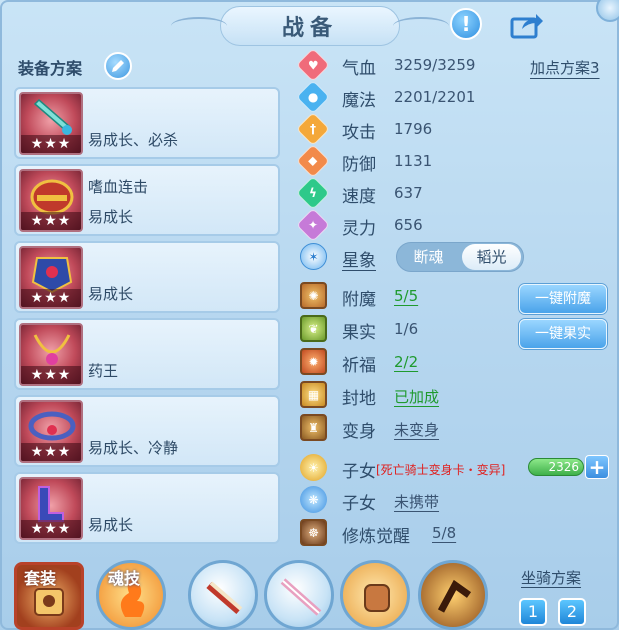 This screenshot has height=630, width=619. What do you see at coordinates (416, 396) in the screenshot?
I see `extra-value: 已加成` at bounding box center [416, 396].